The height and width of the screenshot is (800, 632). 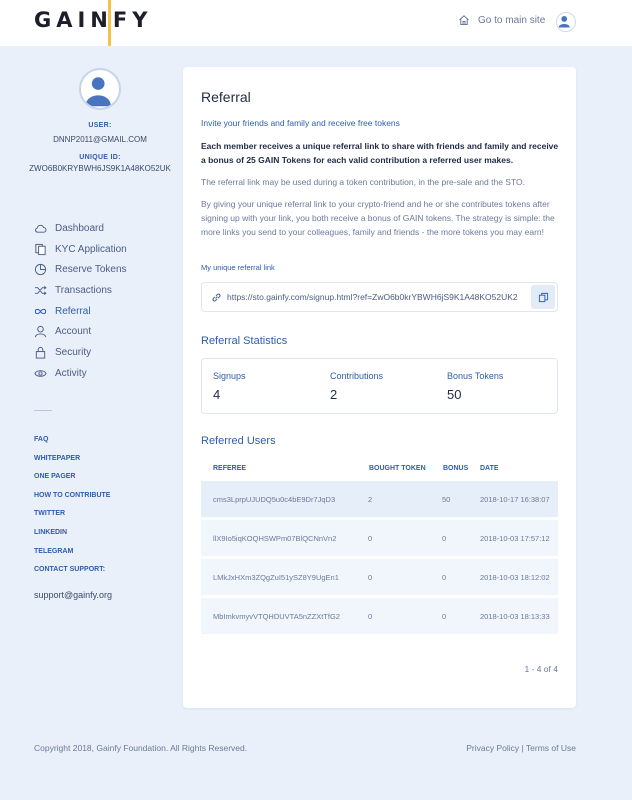 I want to click on sidebar-item-transactions: Transactions, so click(x=80, y=290).